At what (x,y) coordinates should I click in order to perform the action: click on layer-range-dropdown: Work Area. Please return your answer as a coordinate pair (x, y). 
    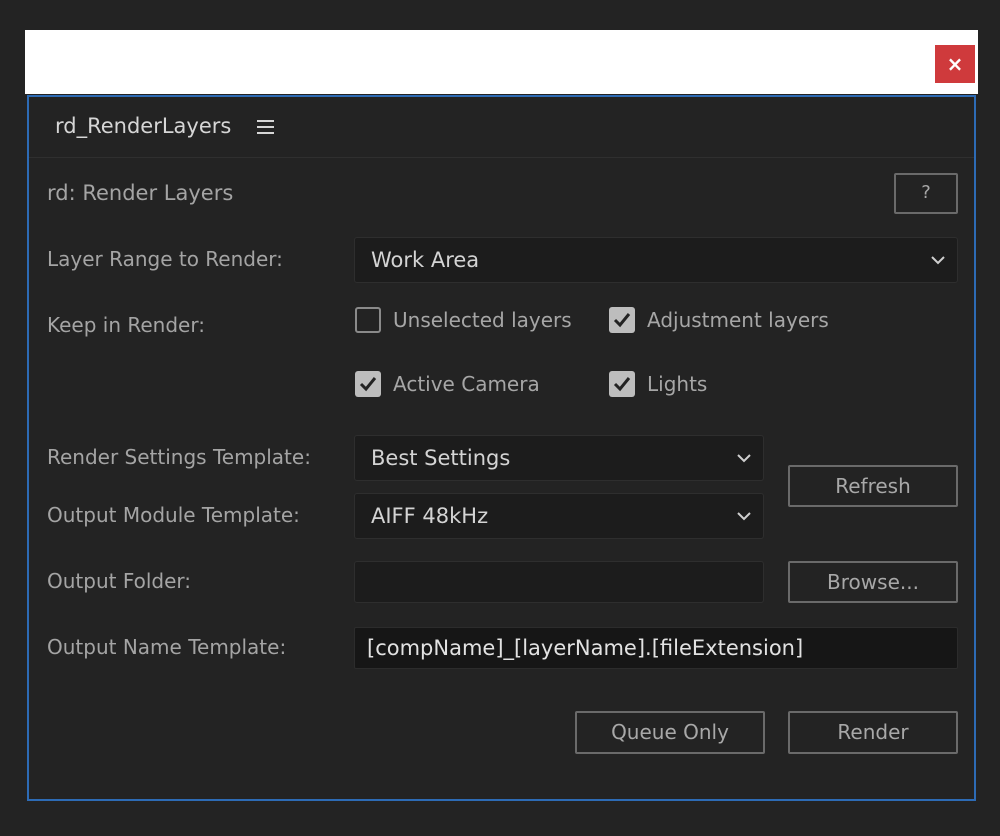
    Looking at the image, I should click on (656, 260).